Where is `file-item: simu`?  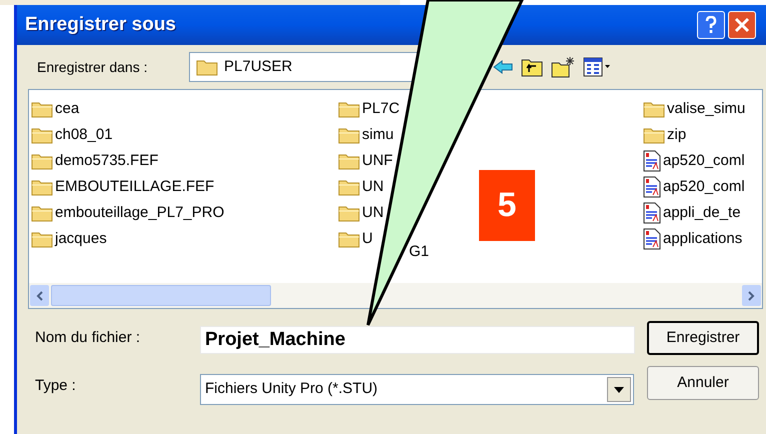
file-item: simu is located at coordinates (366, 135).